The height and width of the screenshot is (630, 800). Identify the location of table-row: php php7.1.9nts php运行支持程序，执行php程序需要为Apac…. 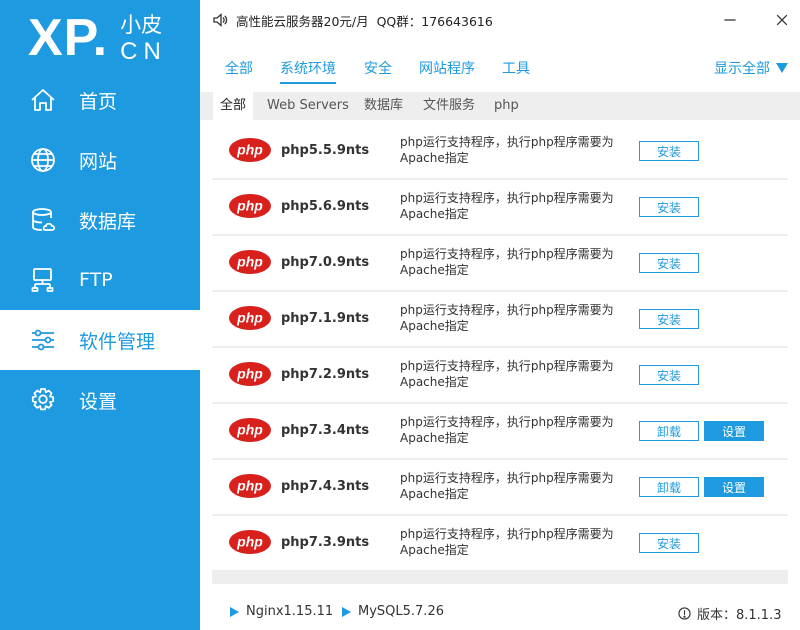
(500, 319).